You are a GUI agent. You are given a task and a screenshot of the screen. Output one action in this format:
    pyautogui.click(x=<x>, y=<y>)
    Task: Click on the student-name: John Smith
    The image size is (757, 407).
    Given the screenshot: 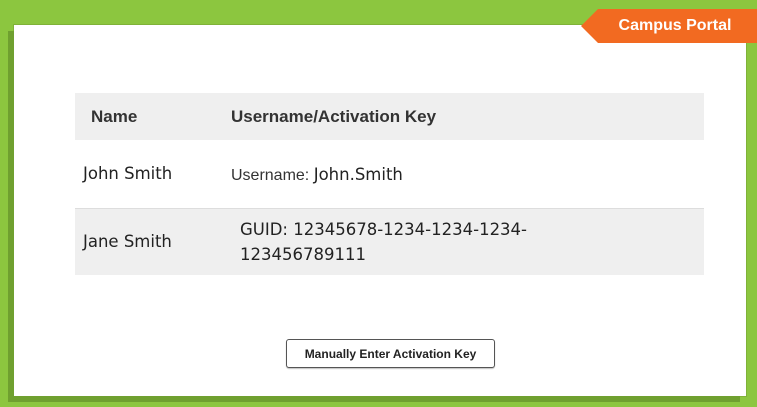 What is the action you would take?
    pyautogui.click(x=128, y=174)
    